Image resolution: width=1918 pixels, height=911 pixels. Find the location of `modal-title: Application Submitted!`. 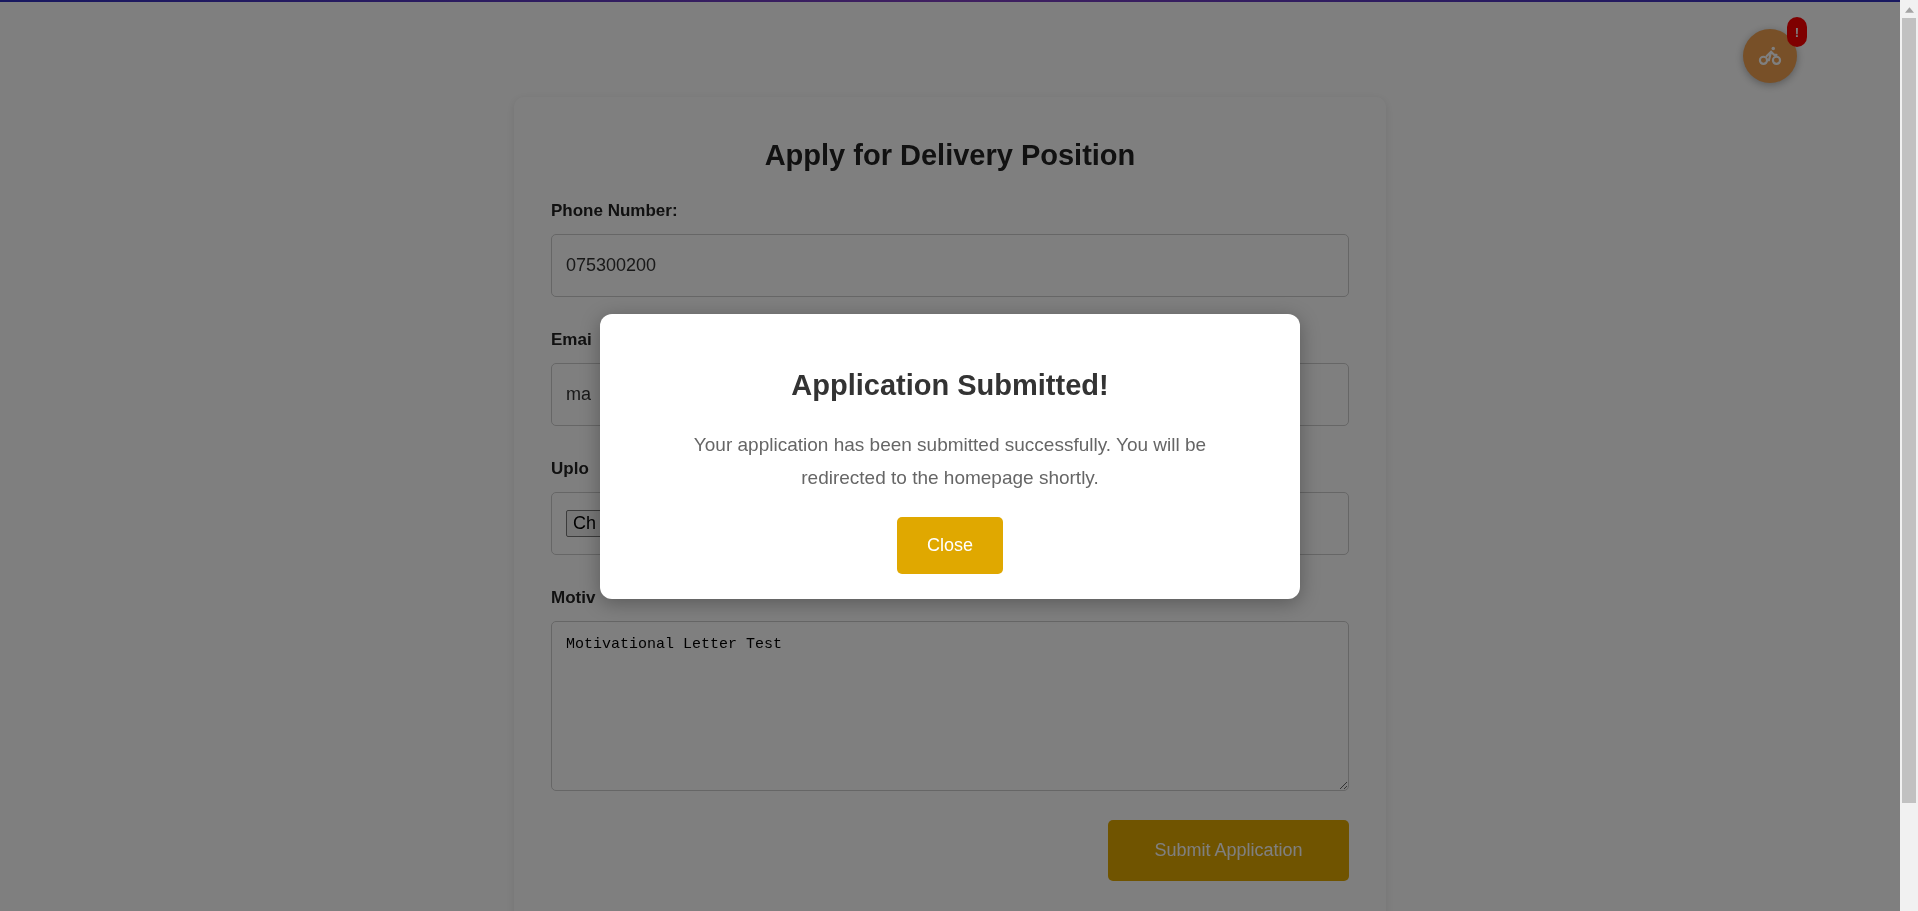

modal-title: Application Submitted! is located at coordinates (950, 385).